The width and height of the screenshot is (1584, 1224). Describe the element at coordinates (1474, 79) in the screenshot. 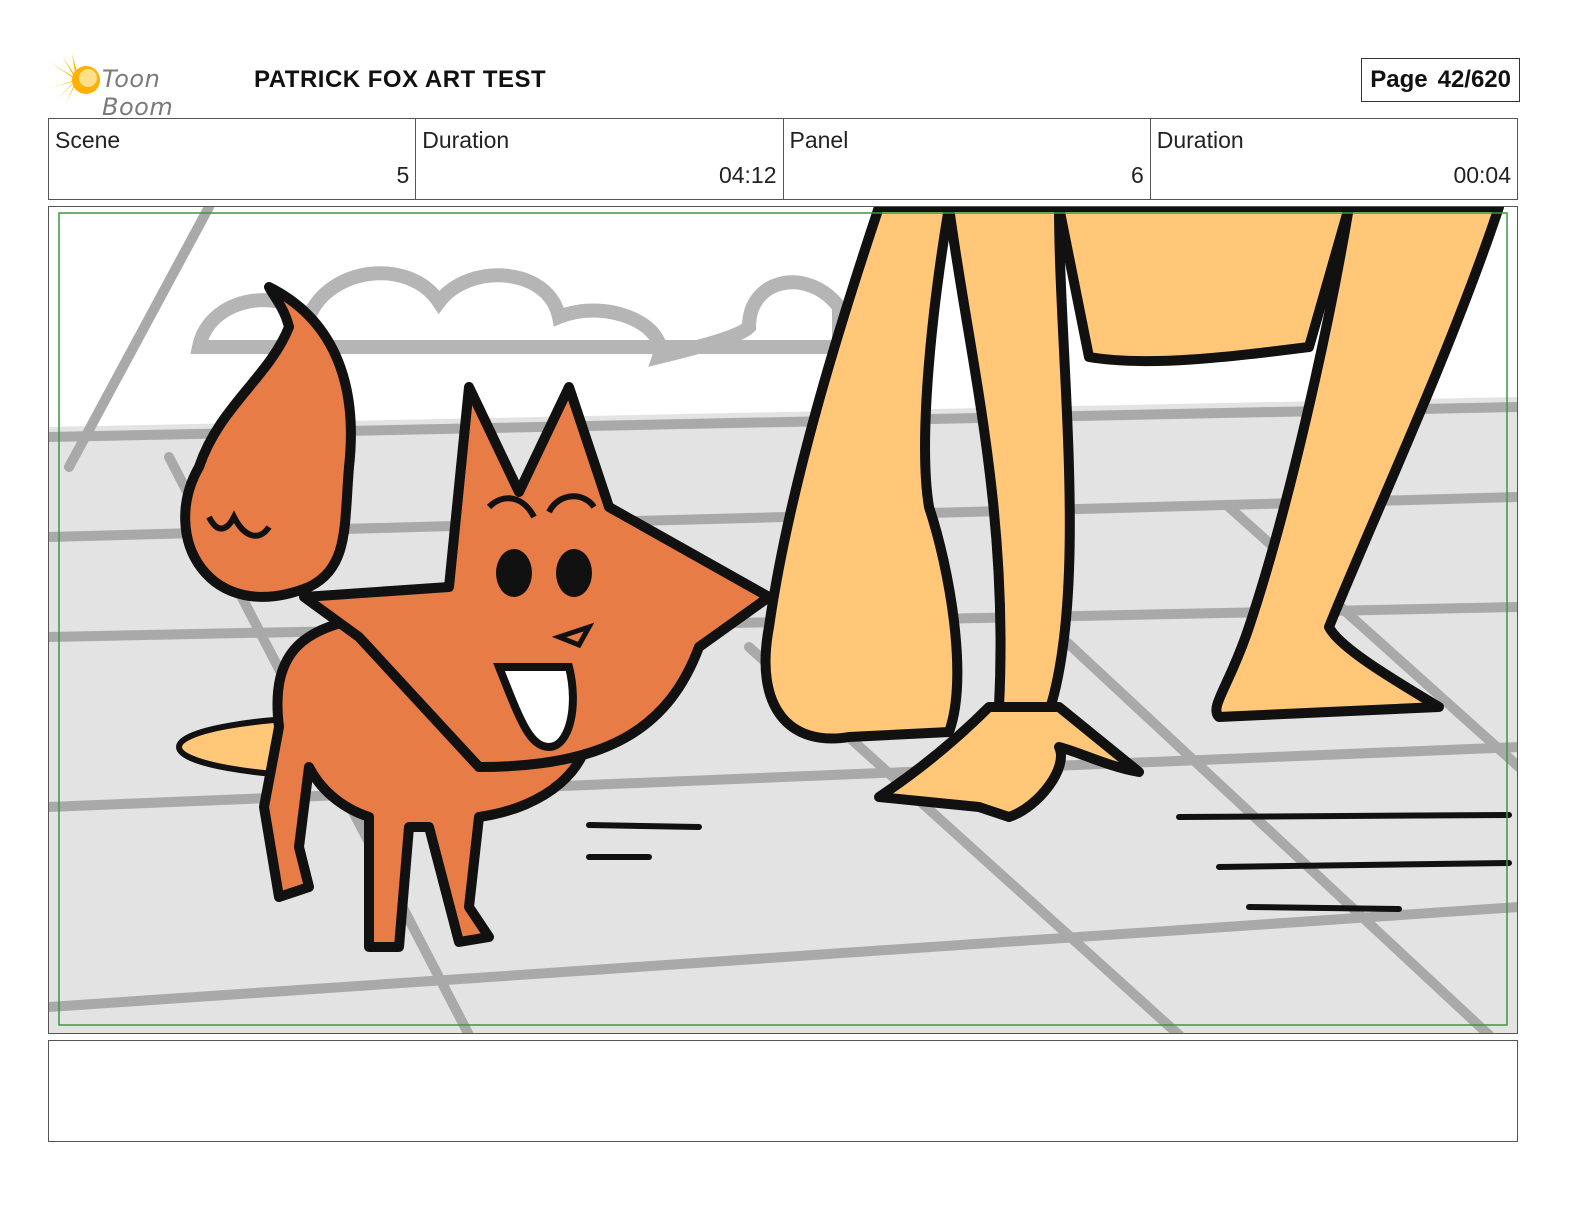

I see `page-number: 42/620` at that location.